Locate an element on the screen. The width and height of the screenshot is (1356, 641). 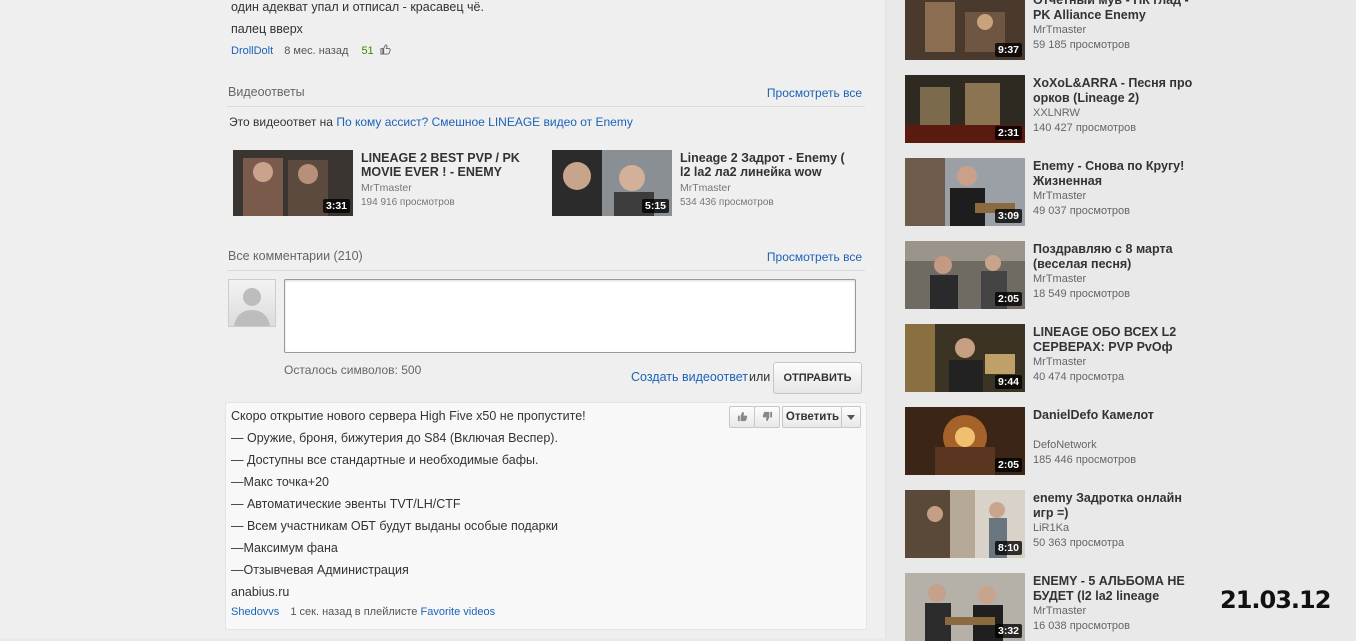
video-thumbnail: 9:44 is located at coordinates (965, 358).